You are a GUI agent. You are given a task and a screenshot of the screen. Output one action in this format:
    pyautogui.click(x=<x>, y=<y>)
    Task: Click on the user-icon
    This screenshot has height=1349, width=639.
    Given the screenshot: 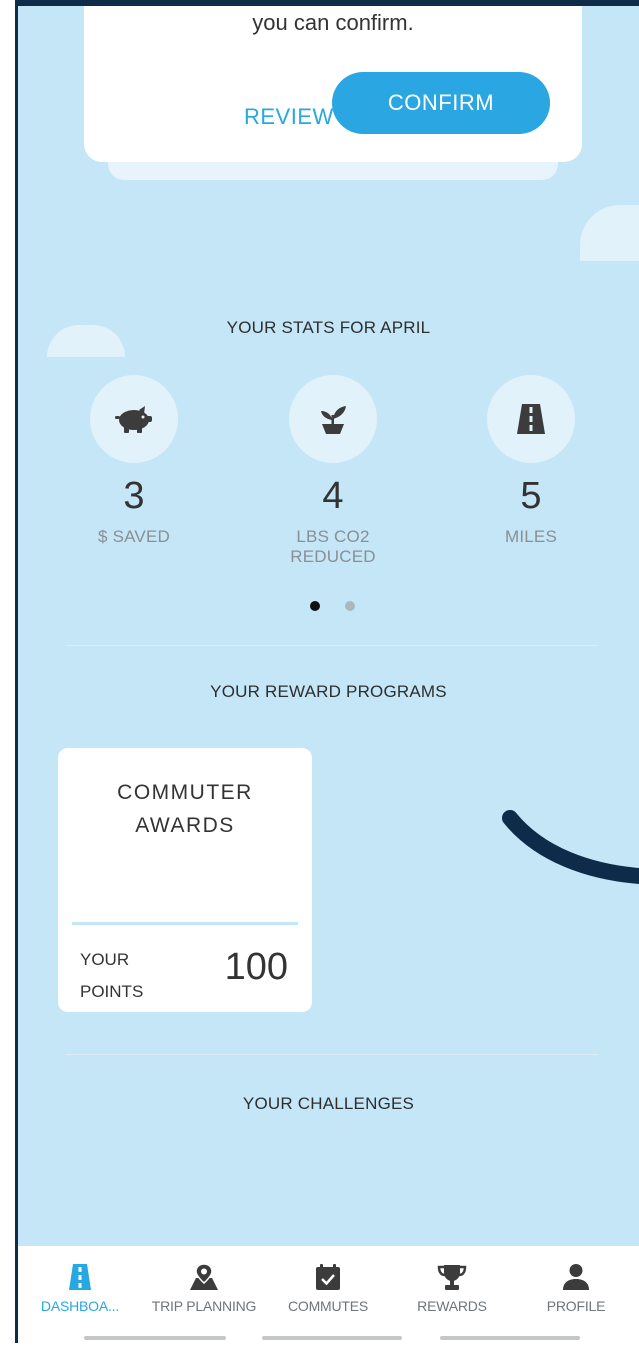 What is the action you would take?
    pyautogui.click(x=576, y=1277)
    